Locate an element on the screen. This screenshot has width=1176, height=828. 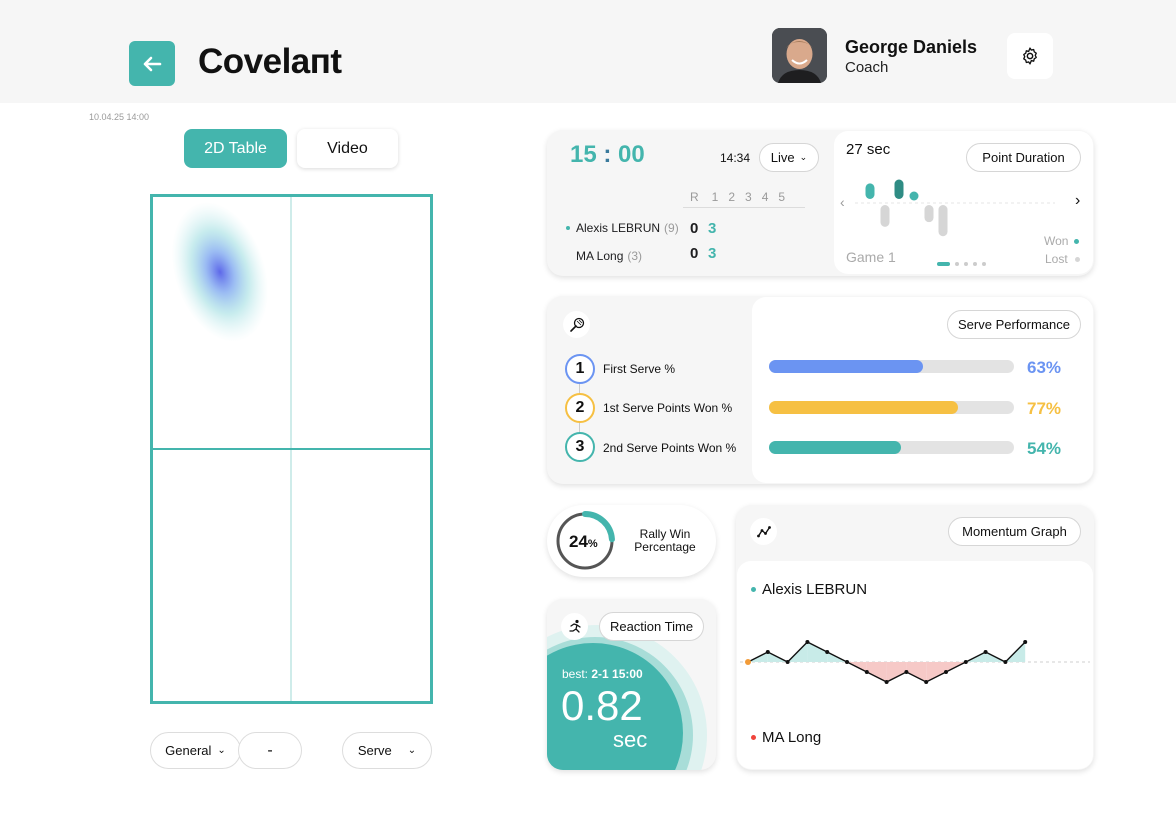
game-label: Game 1 is located at coordinates (871, 257).